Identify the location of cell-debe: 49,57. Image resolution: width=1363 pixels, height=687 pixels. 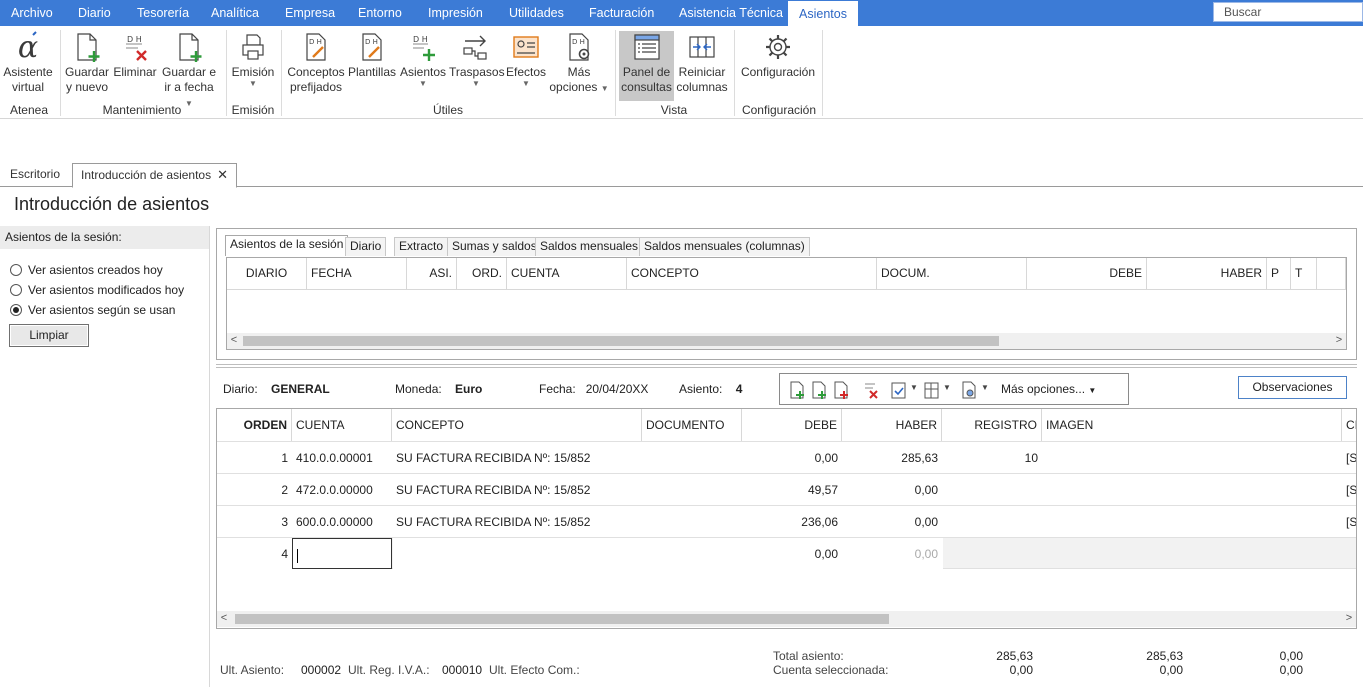
(792, 490).